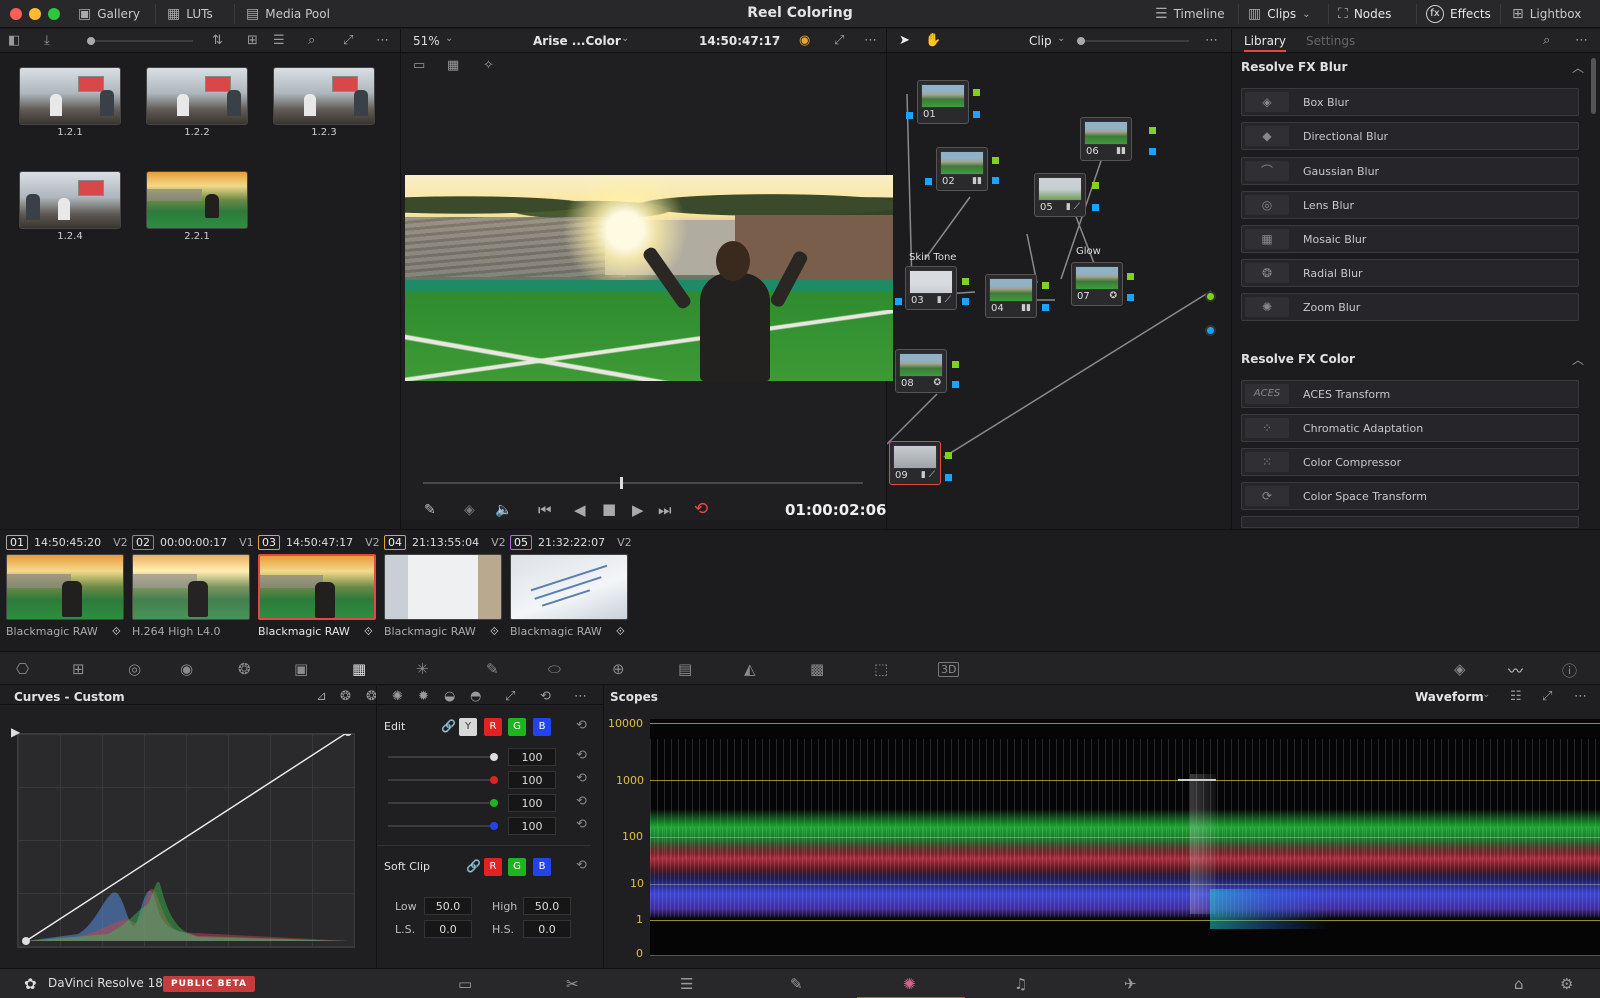  I want to click on sat-vs-lum-icon: ◓, so click(475, 696).